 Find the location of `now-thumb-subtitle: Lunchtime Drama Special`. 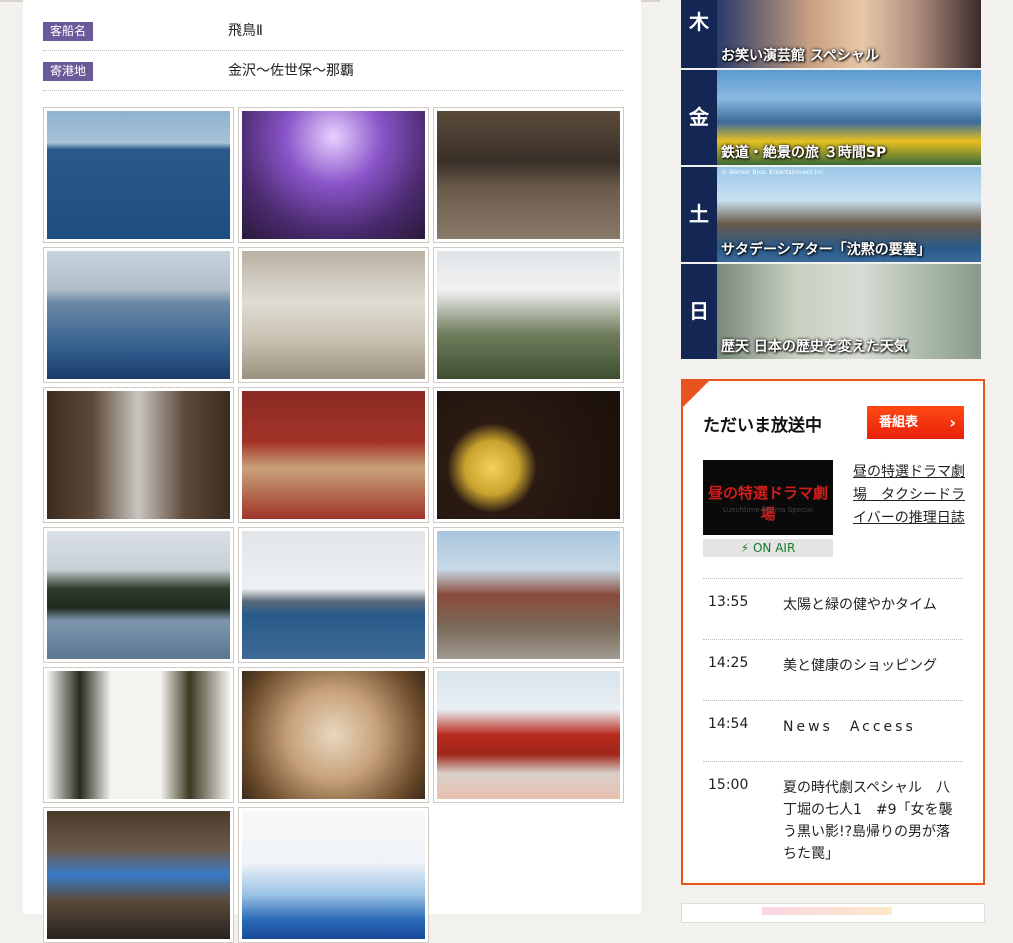

now-thumb-subtitle: Lunchtime Drama Special is located at coordinates (768, 510).